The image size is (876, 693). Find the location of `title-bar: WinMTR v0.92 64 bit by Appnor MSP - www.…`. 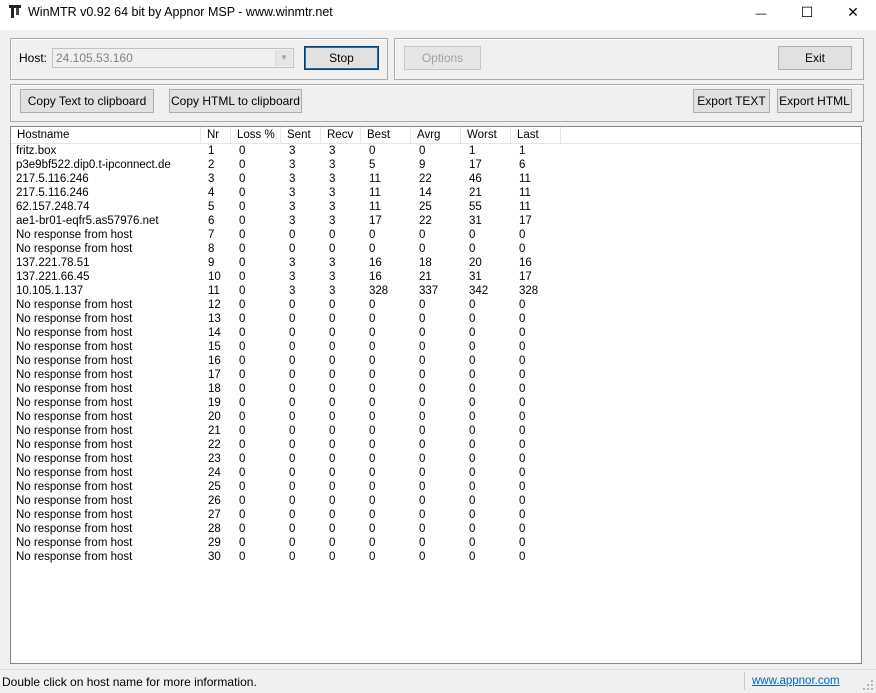

title-bar: WinMTR v0.92 64 bit by Appnor MSP - www.… is located at coordinates (438, 12).